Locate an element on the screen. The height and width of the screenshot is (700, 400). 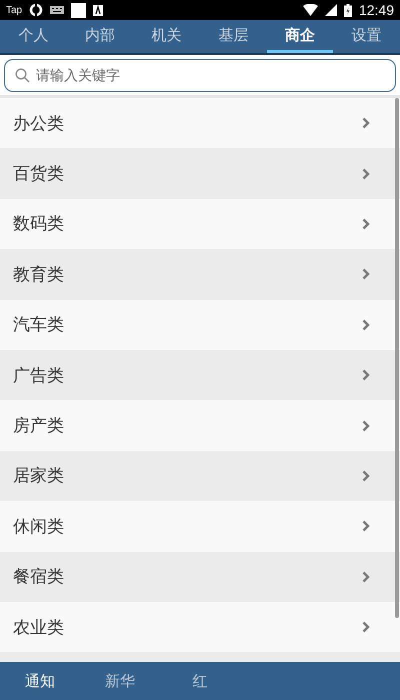
list-item: 居家类 is located at coordinates (200, 476).